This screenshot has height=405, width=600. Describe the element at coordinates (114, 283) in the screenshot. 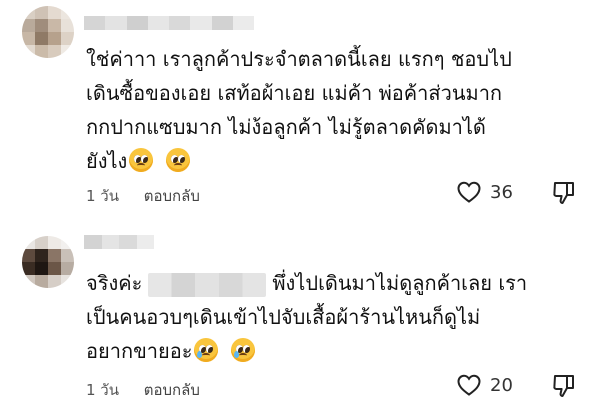

I see `comment-line: จริงค่ะ` at that location.